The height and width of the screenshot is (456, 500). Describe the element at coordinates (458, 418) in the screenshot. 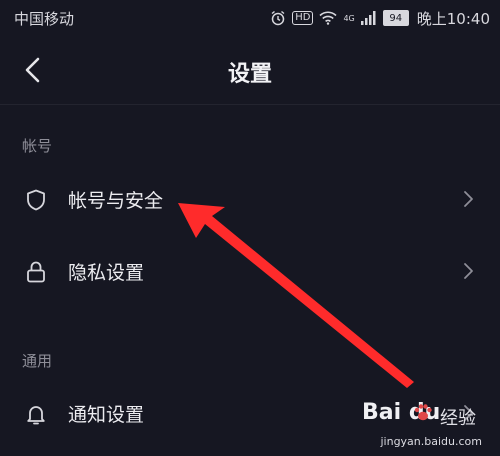

I see `watermark-suffix: 经验` at that location.